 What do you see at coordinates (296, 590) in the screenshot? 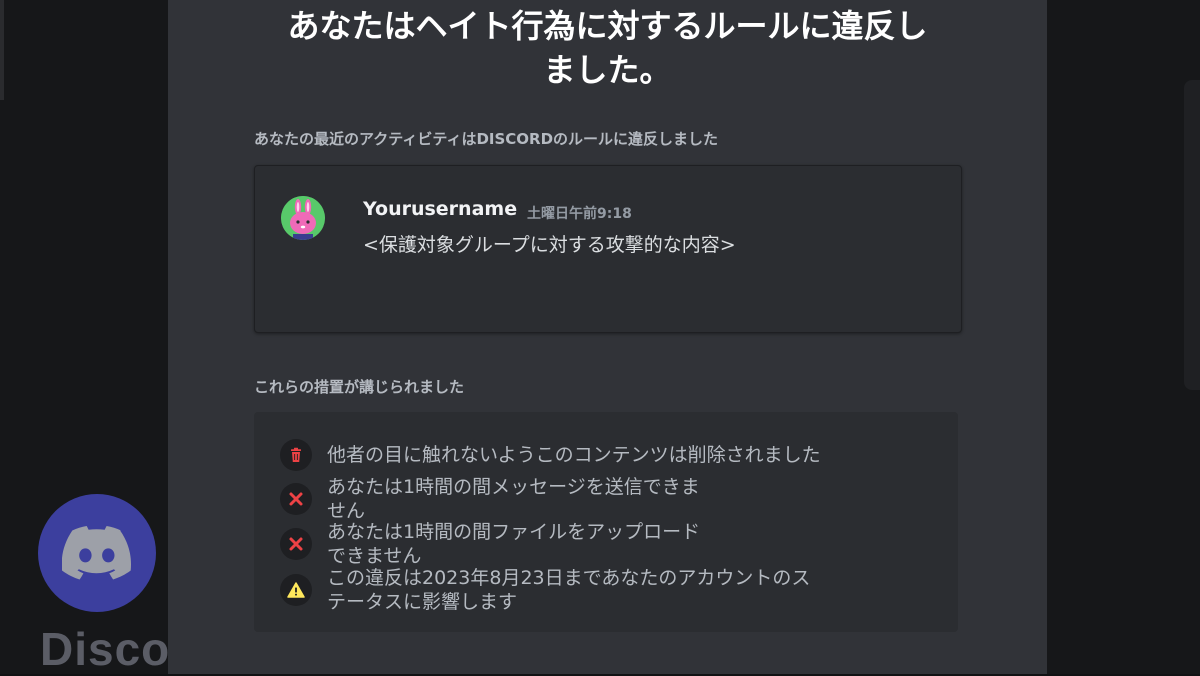
I see `warning-icon` at bounding box center [296, 590].